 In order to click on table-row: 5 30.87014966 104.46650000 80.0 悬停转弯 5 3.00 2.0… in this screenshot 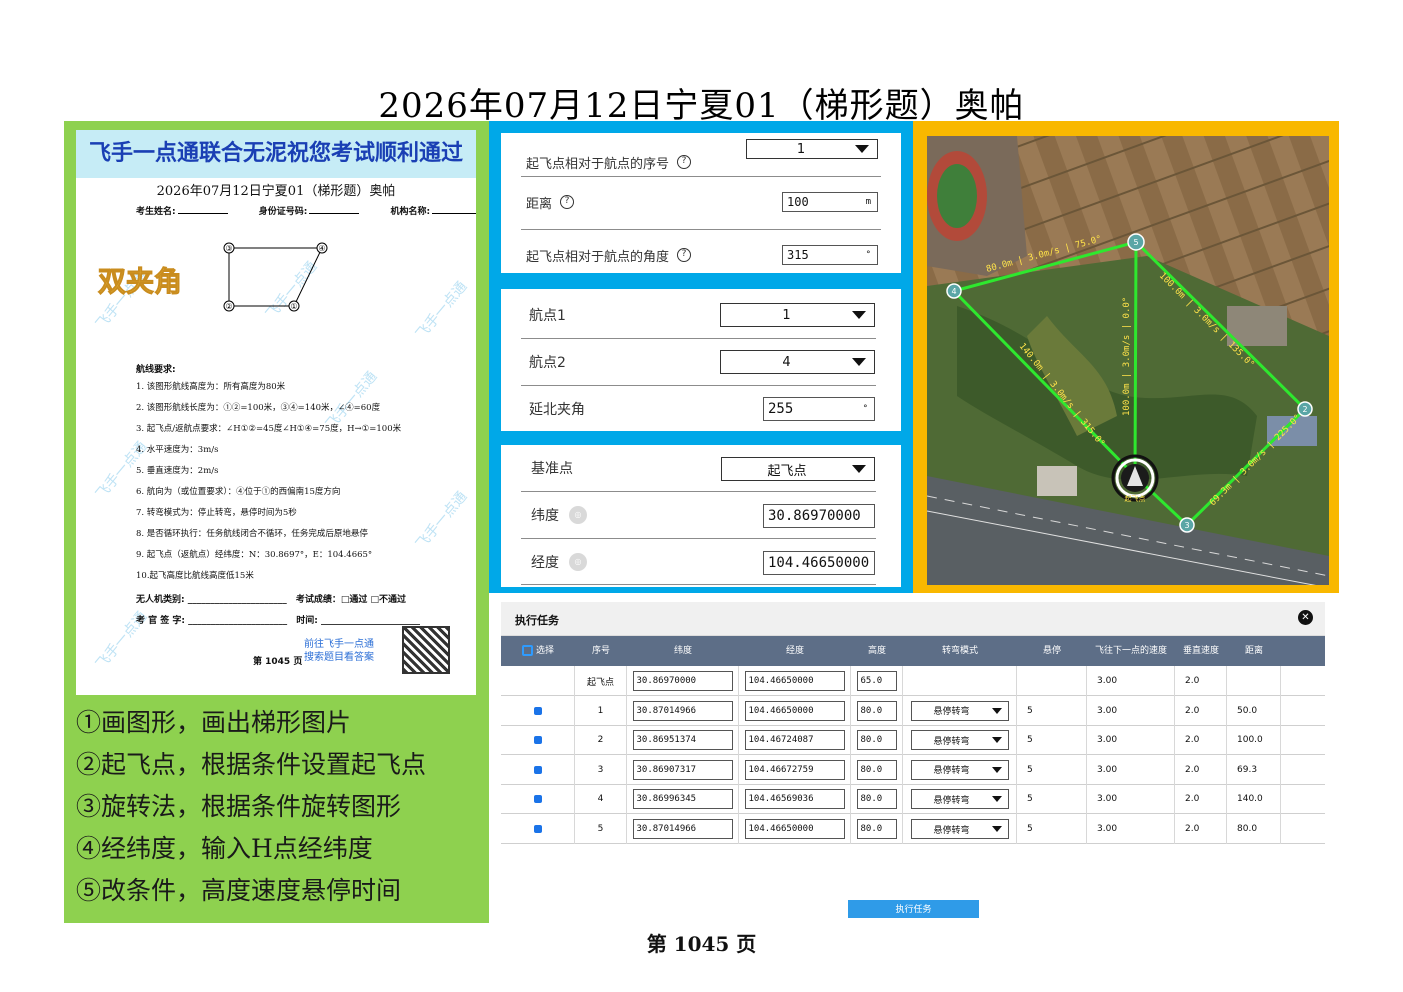, I will do `click(913, 829)`.